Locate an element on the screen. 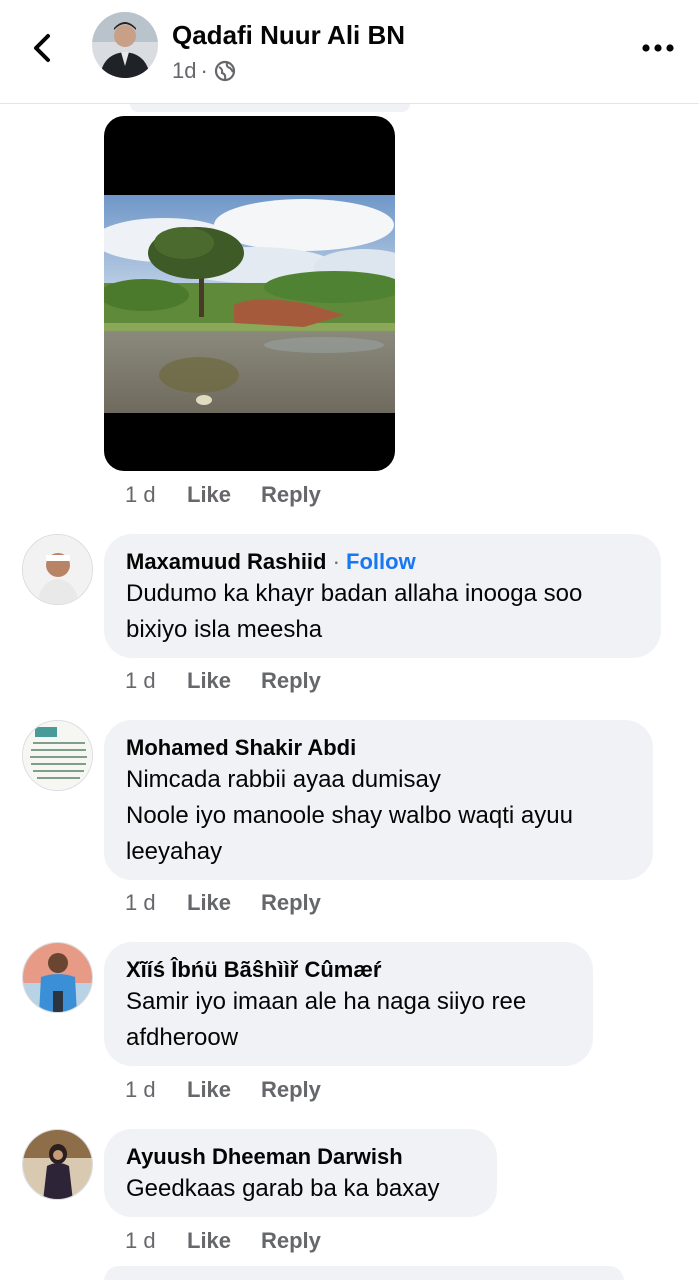 This screenshot has height=1280, width=699. comment-line: Noole iyo manoole shay walbo waqti ayuu is located at coordinates (349, 815).